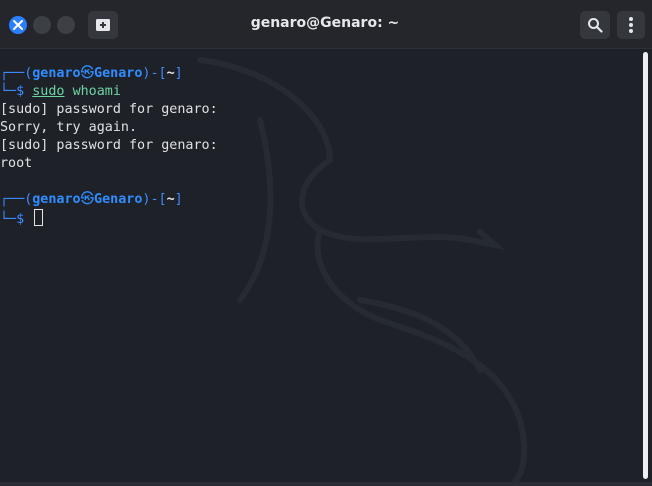 This screenshot has width=652, height=486. What do you see at coordinates (645, 265) in the screenshot?
I see `scrollbar-thumb` at bounding box center [645, 265].